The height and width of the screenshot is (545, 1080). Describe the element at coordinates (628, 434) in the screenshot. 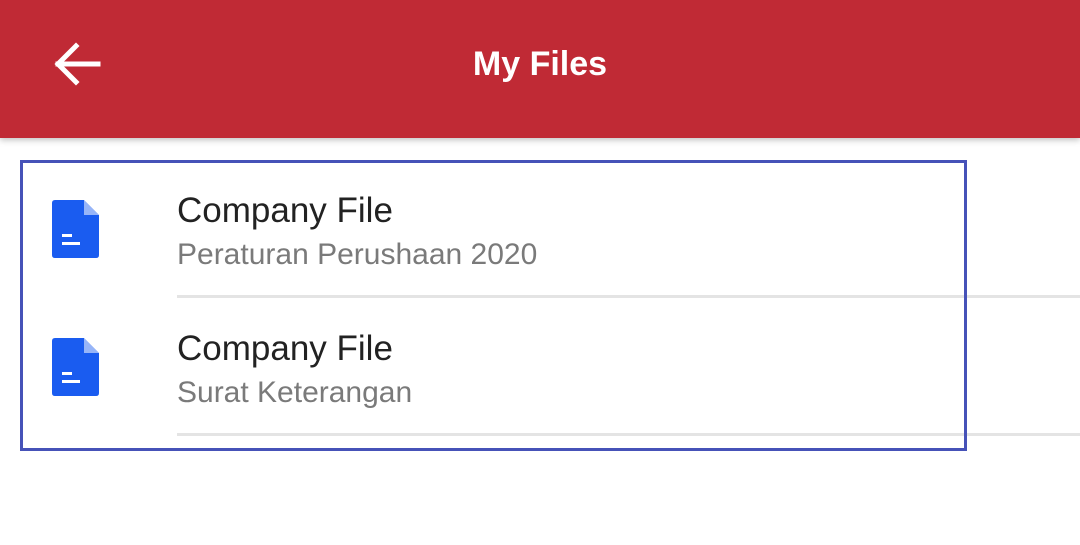

I see `divider` at that location.